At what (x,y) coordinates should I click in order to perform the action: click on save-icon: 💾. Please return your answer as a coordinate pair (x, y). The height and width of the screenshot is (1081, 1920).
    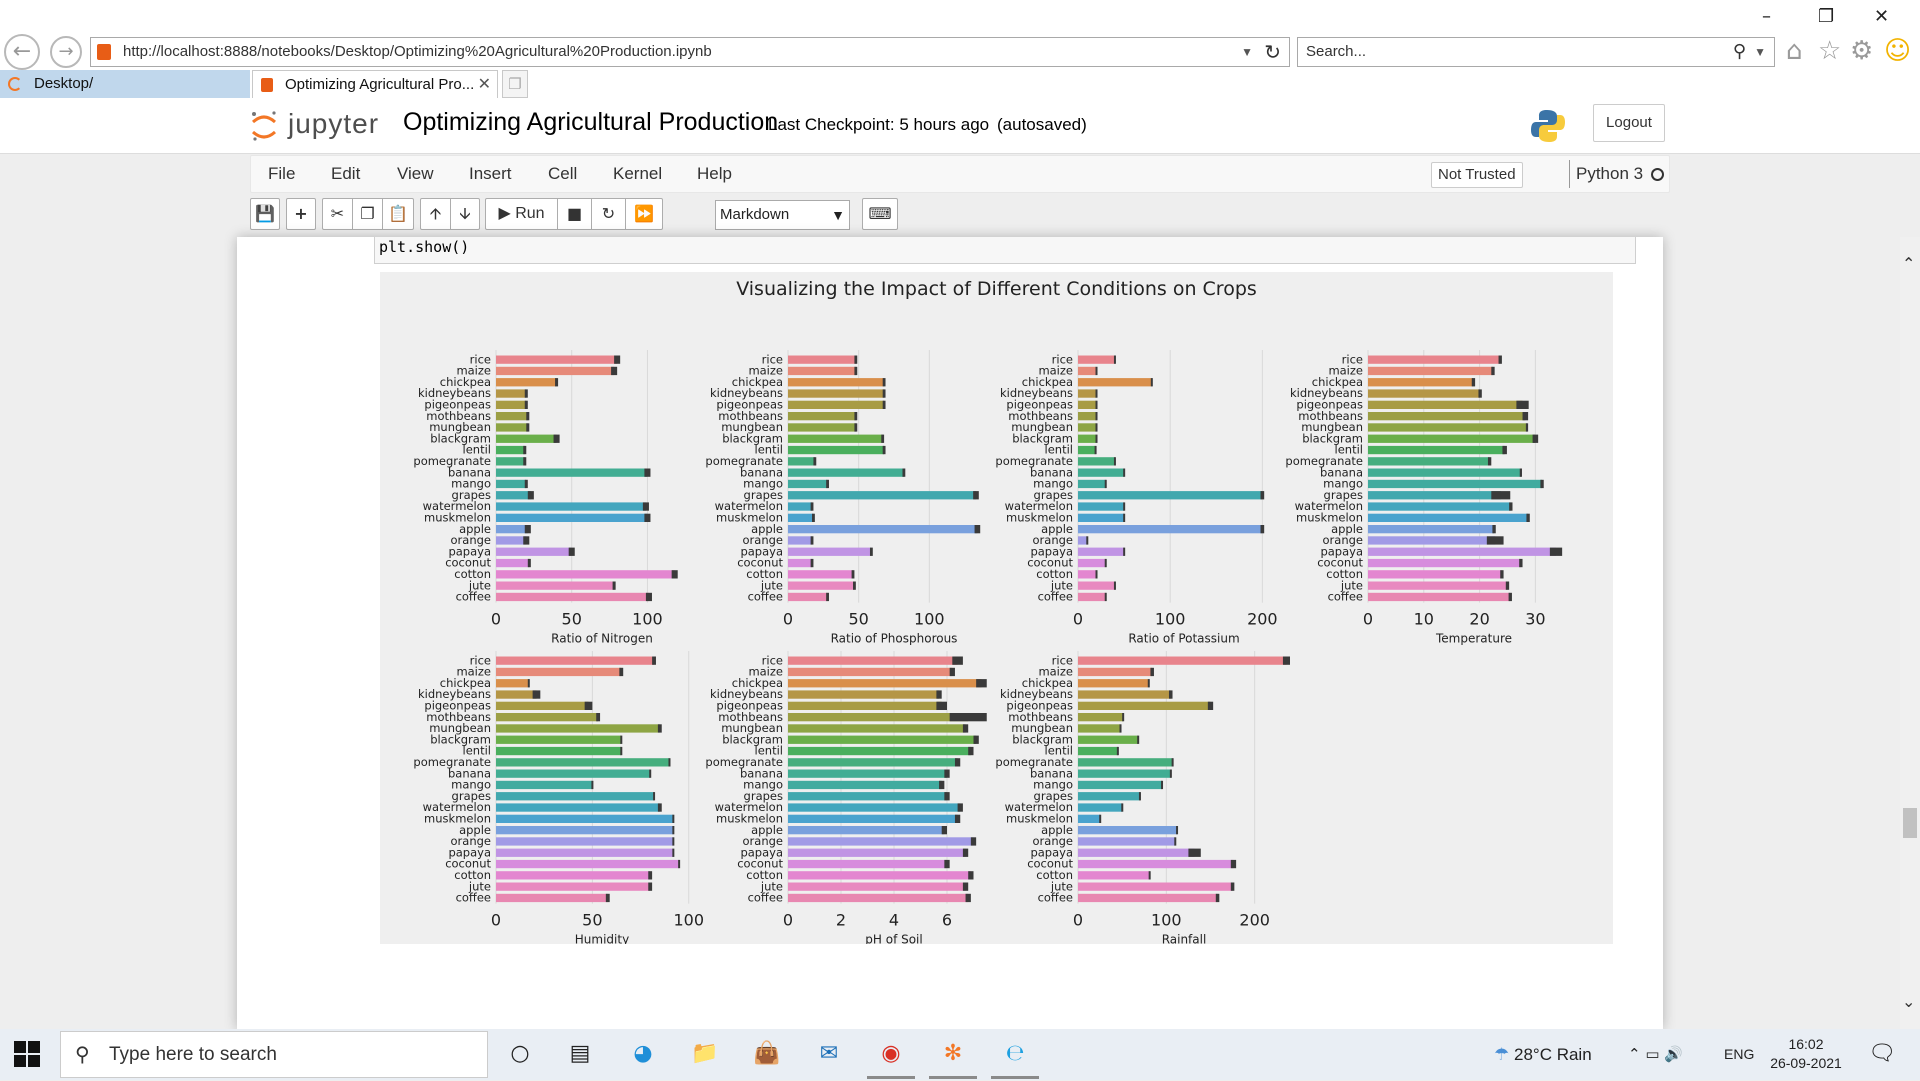
    Looking at the image, I should click on (265, 214).